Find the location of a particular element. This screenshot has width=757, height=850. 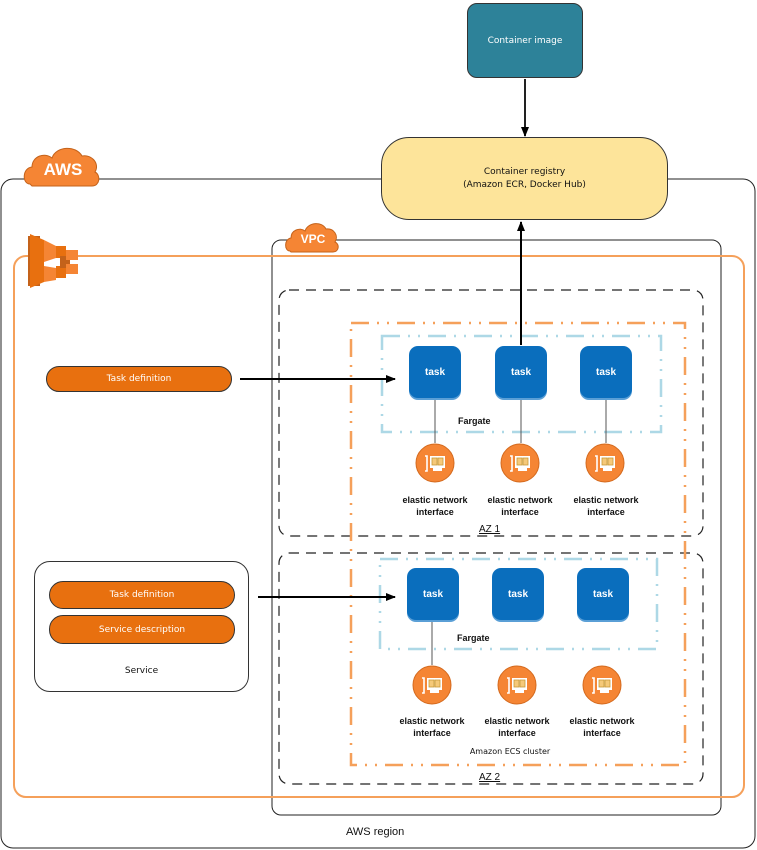

fargate-label-az1: Fargate is located at coordinates (474, 421).